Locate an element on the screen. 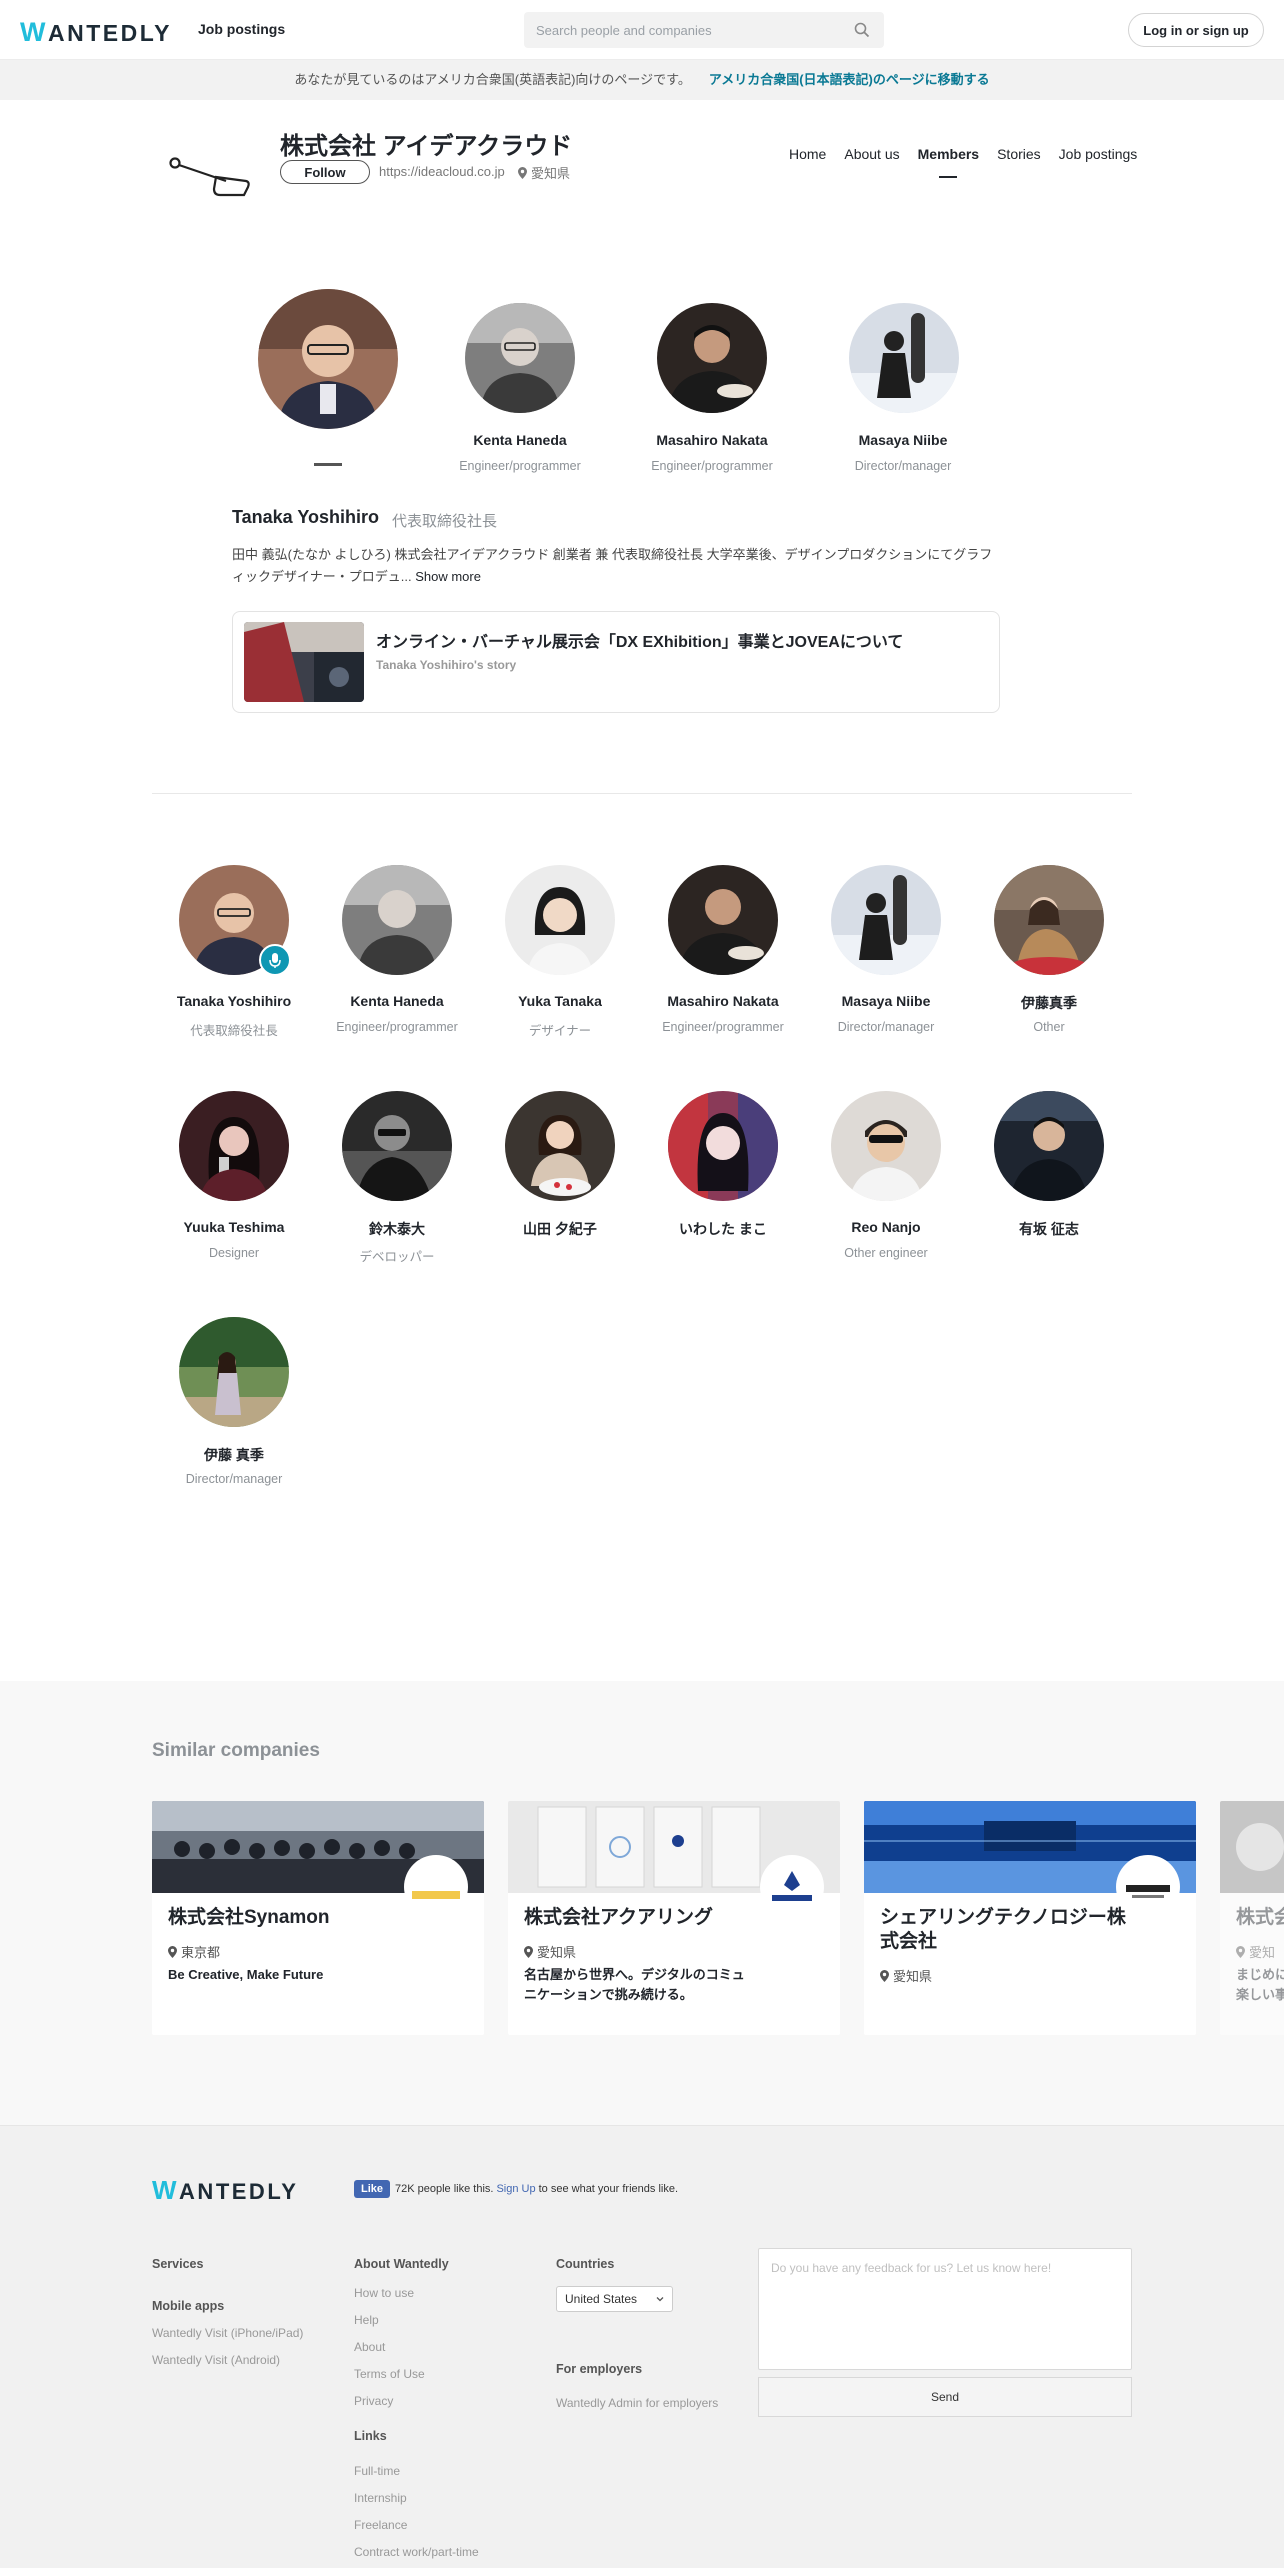 The image size is (1284, 2568). wantedly-logo: WANTEDLY is located at coordinates (96, 32).